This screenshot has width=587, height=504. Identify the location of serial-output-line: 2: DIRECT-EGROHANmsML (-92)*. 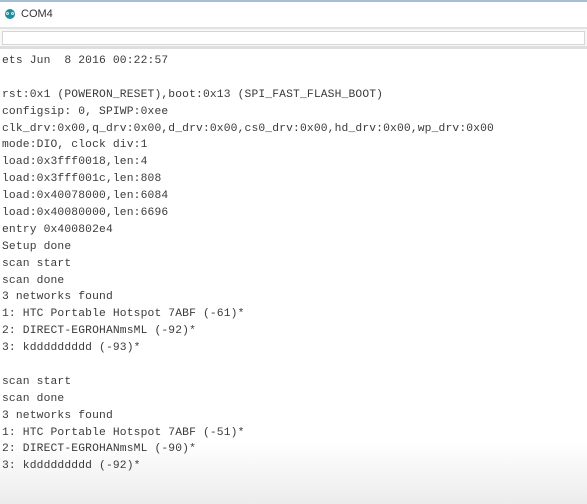
(99, 331).